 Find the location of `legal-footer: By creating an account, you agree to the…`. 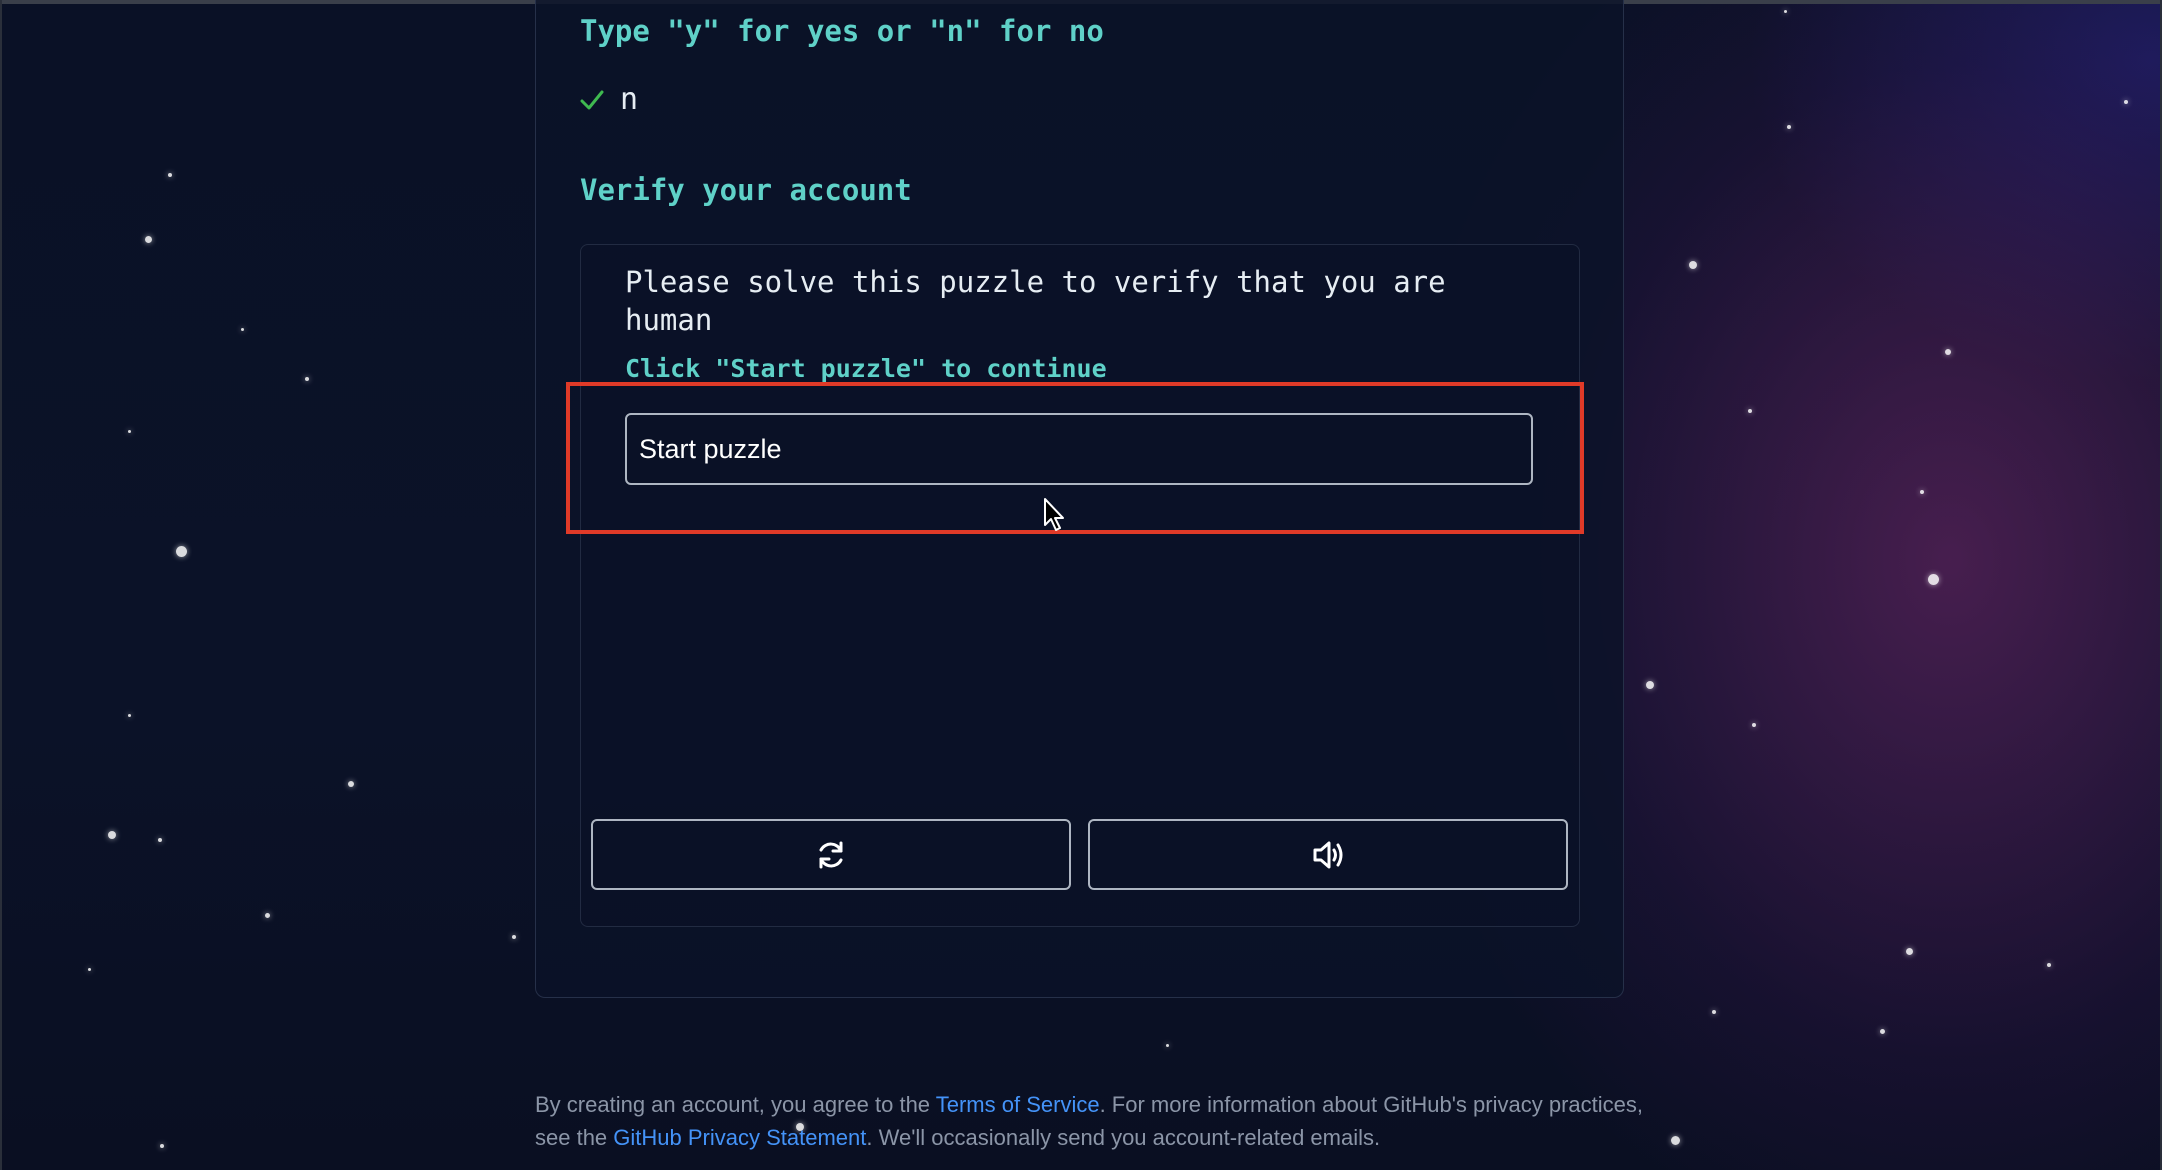

legal-footer: By creating an account, you agree to the… is located at coordinates (1095, 1121).